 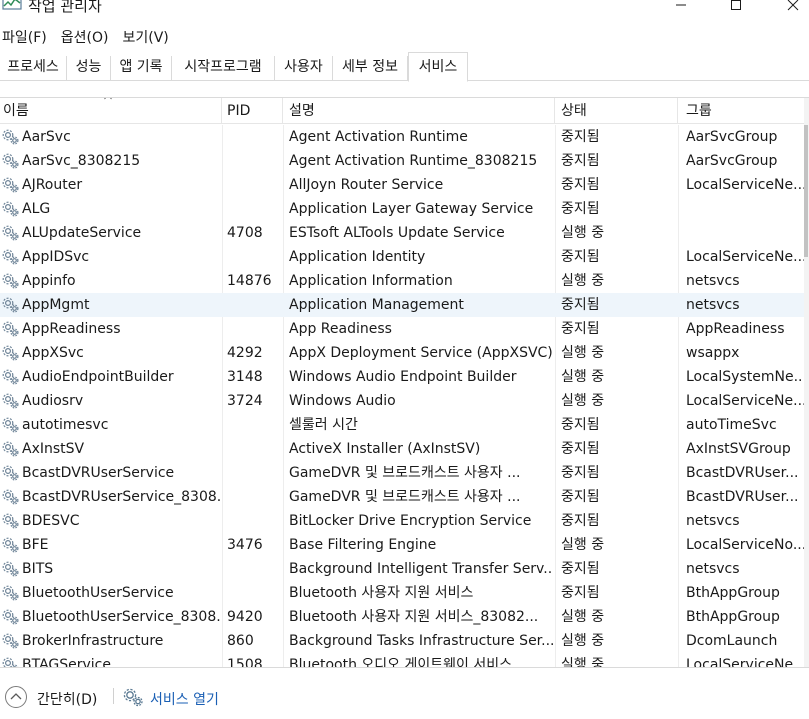 What do you see at coordinates (36, 209) in the screenshot?
I see `service-name: ALG` at bounding box center [36, 209].